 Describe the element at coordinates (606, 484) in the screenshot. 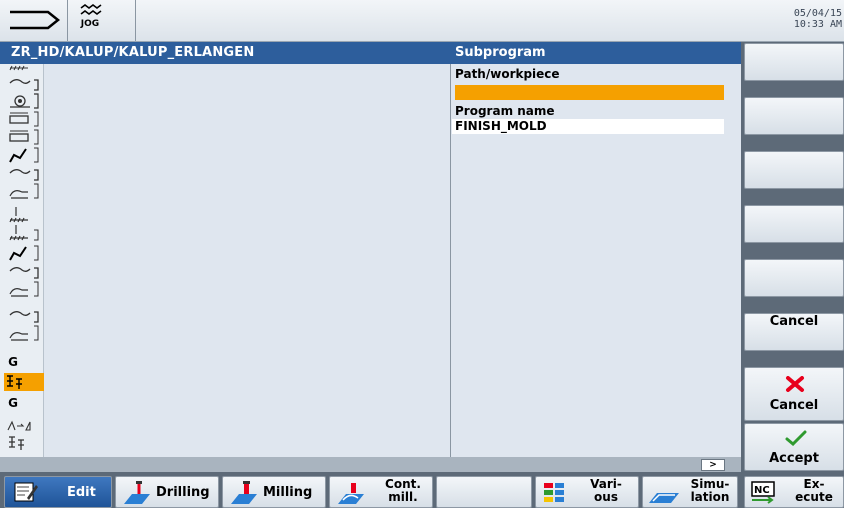

I see `various-label-line1: Vari-` at that location.